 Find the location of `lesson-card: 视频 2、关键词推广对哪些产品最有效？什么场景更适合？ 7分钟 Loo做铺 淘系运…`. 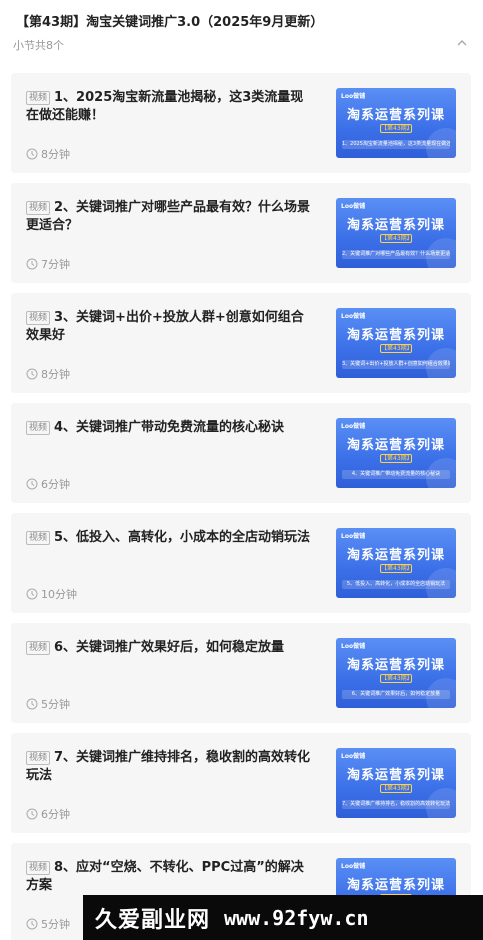

lesson-card: 视频 2、关键词推广对哪些产品最有效？什么场景更适合？ 7分钟 Loo做铺 淘系运… is located at coordinates (241, 233).